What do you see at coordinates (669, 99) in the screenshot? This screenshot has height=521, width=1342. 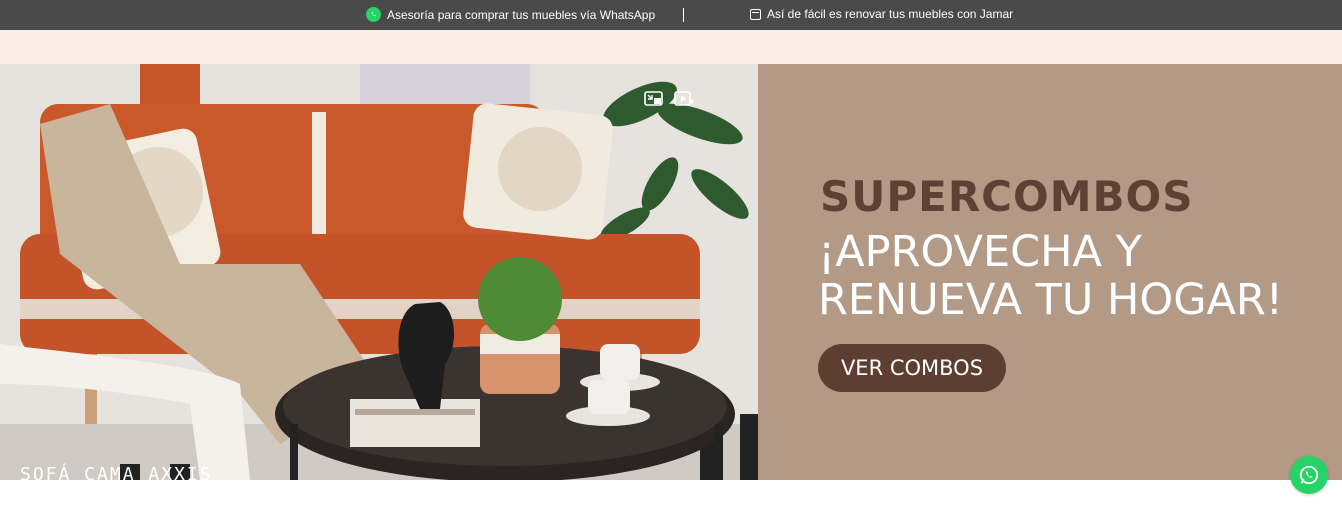 I see `video-controls` at bounding box center [669, 99].